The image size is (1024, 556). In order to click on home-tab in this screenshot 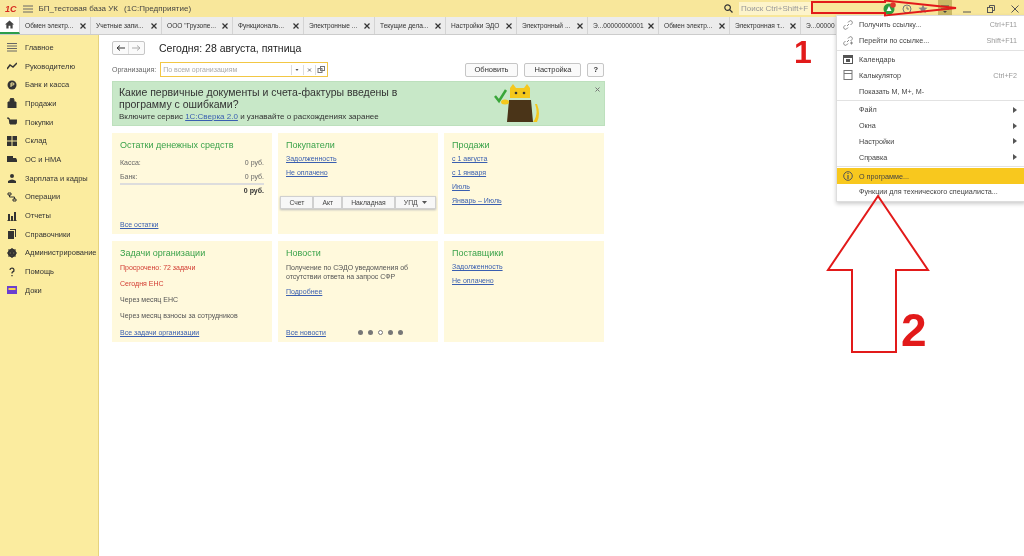, I will do `click(10, 25)`.